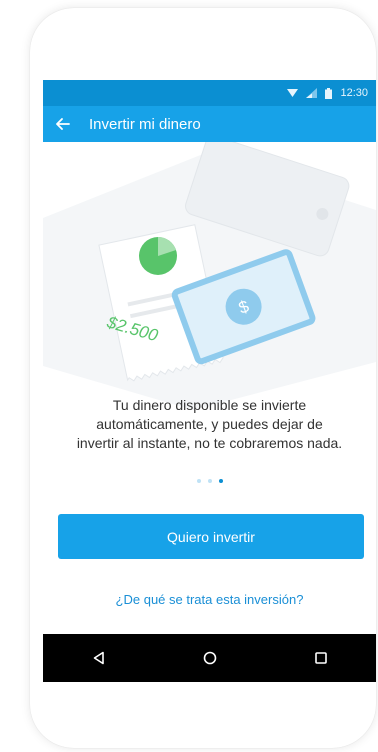  I want to click on status-time: 12:30, so click(354, 93).